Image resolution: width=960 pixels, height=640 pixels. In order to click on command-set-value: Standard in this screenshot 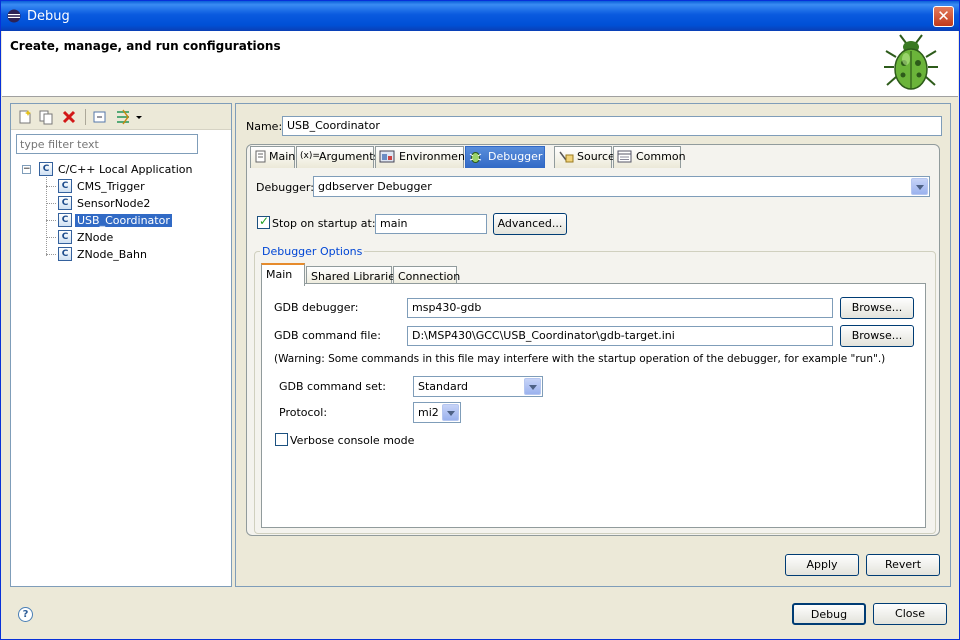, I will do `click(443, 386)`.